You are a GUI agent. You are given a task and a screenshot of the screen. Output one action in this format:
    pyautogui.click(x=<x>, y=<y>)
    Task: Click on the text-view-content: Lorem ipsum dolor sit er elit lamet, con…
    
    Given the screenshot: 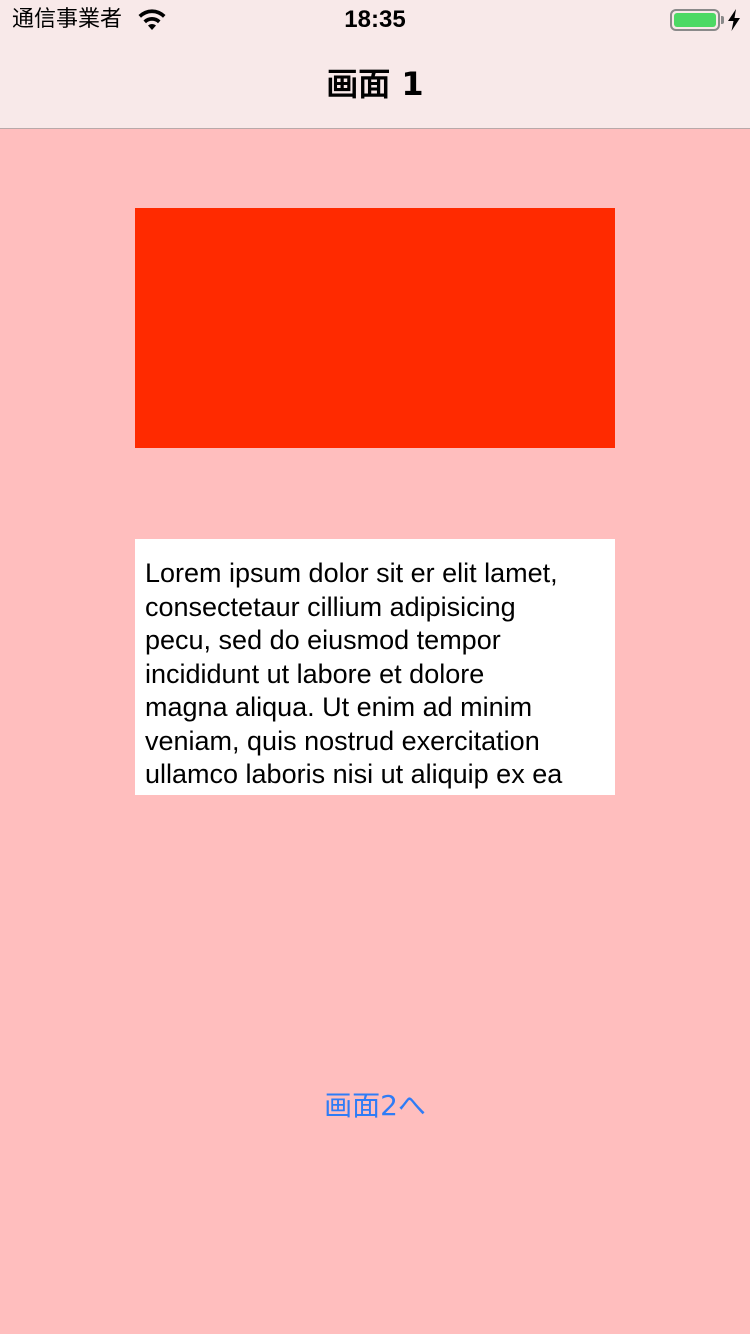 What is the action you would take?
    pyautogui.click(x=354, y=673)
    